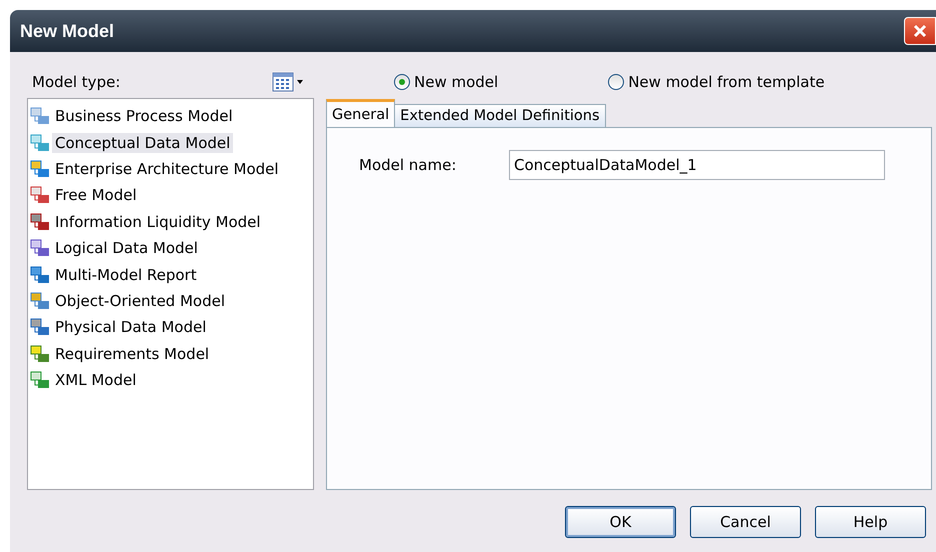  Describe the element at coordinates (716, 82) in the screenshot. I see `radio-option: New model from template` at that location.